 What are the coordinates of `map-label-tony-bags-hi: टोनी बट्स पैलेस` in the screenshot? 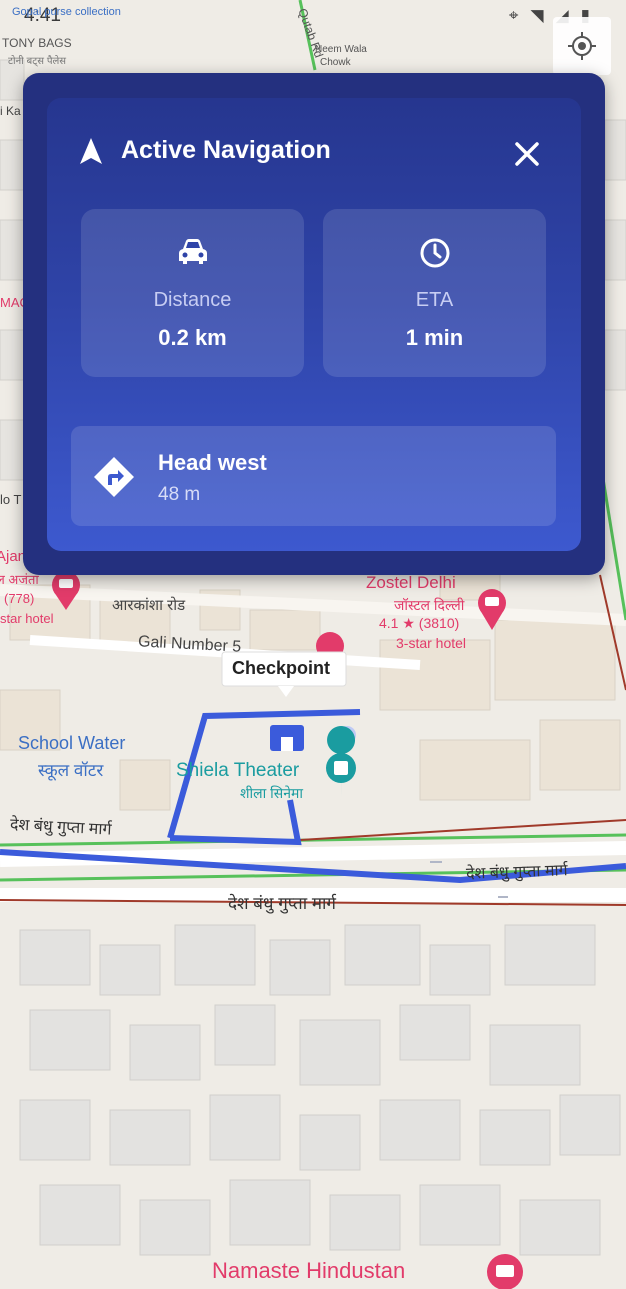 It's located at (37, 61).